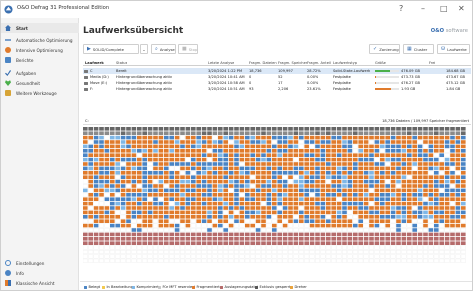 This screenshot has height=291, width=473. What do you see at coordinates (40, 50) in the screenshot?
I see `sidebar-item-intensive-optimization: Intensive Optimierung` at bounding box center [40, 50].